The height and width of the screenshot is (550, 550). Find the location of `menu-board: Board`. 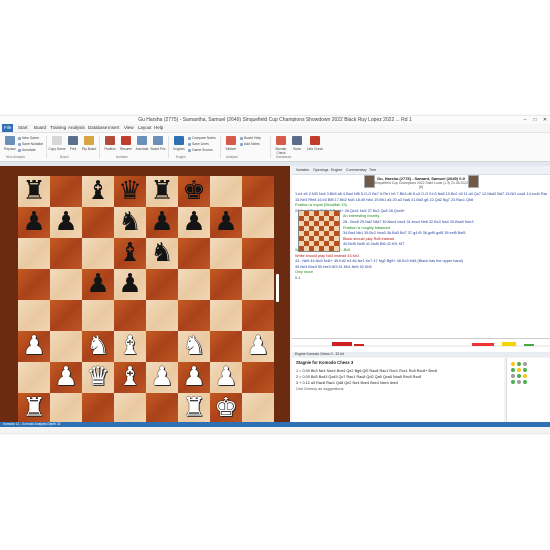

menu-board: Board is located at coordinates (40, 128).